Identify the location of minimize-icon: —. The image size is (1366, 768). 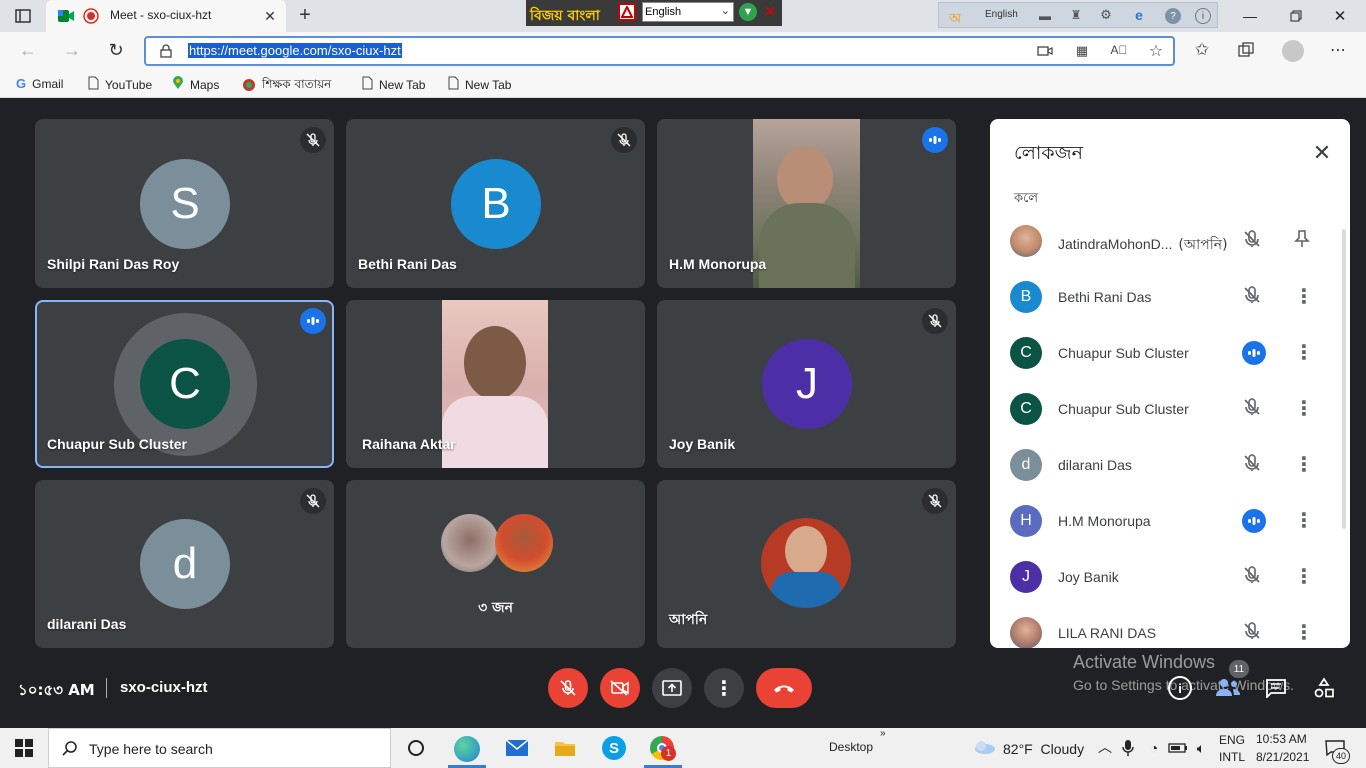
(1250, 16).